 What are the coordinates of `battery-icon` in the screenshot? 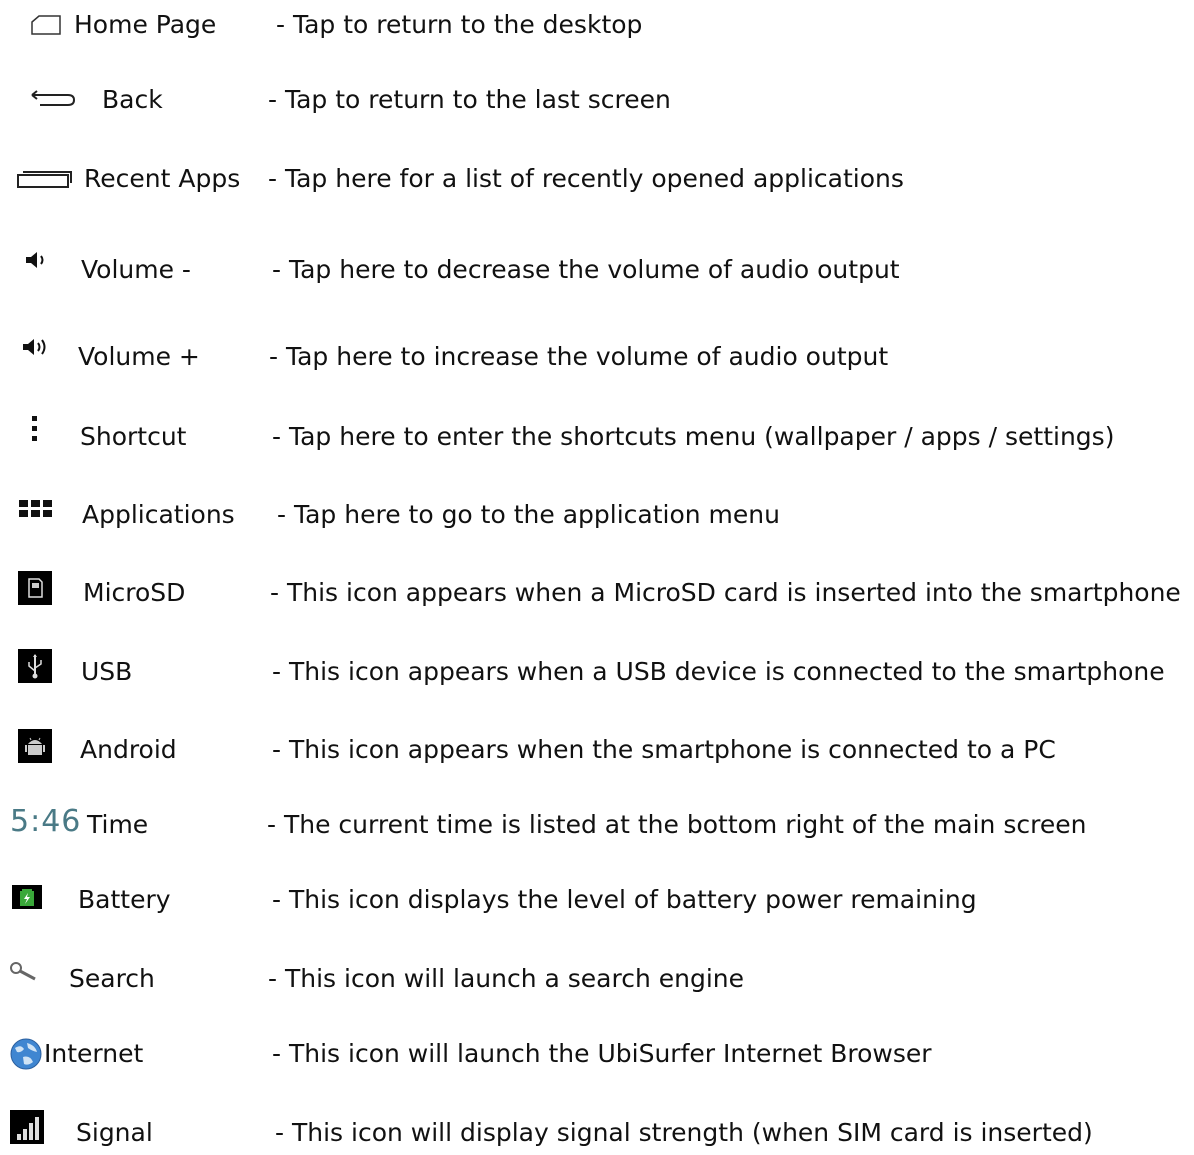 It's located at (28, 898).